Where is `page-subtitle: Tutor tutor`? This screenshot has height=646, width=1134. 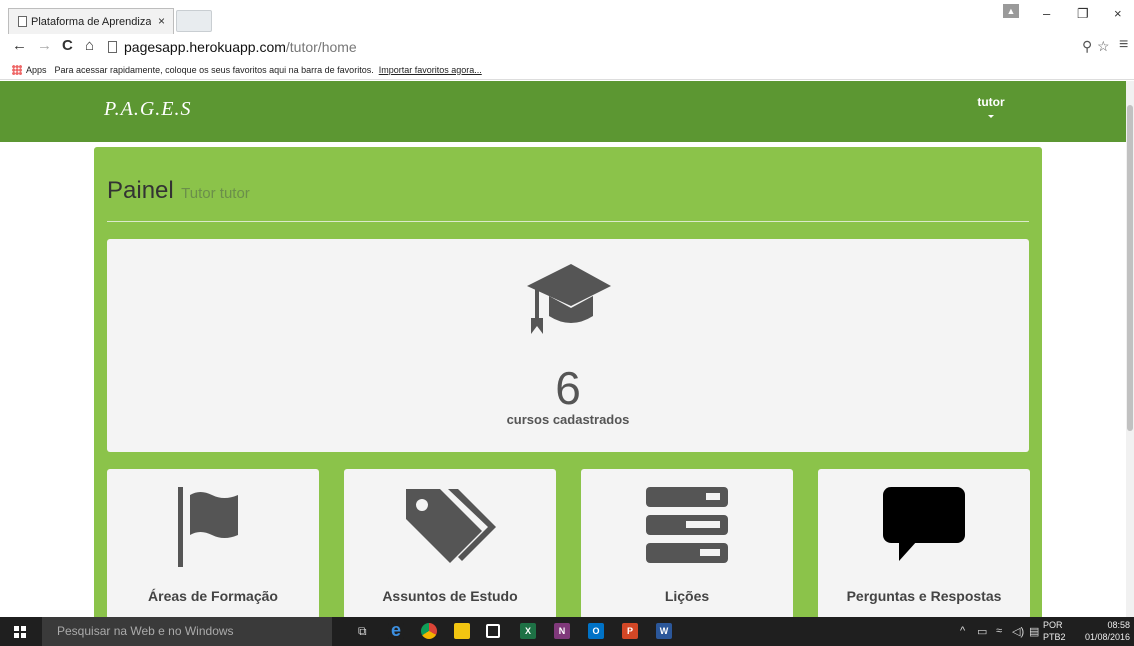 page-subtitle: Tutor tutor is located at coordinates (215, 193).